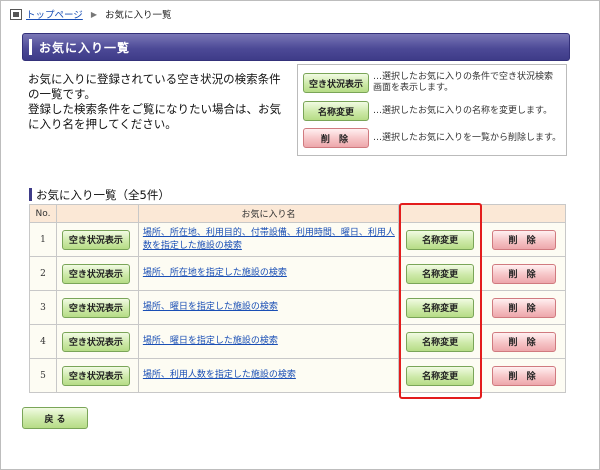 Image resolution: width=600 pixels, height=470 pixels. Describe the element at coordinates (154, 116) in the screenshot. I see `intro-line-2: 登録した検索条件をご覧になりたい場合は、お気に入り名を押してください。` at that location.